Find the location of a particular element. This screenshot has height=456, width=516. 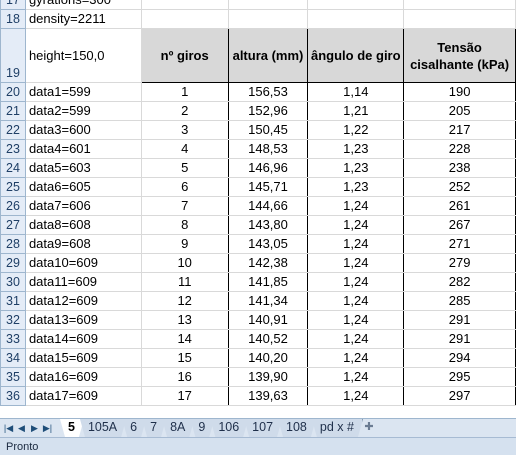

tensao-cell: 295 is located at coordinates (459, 377).